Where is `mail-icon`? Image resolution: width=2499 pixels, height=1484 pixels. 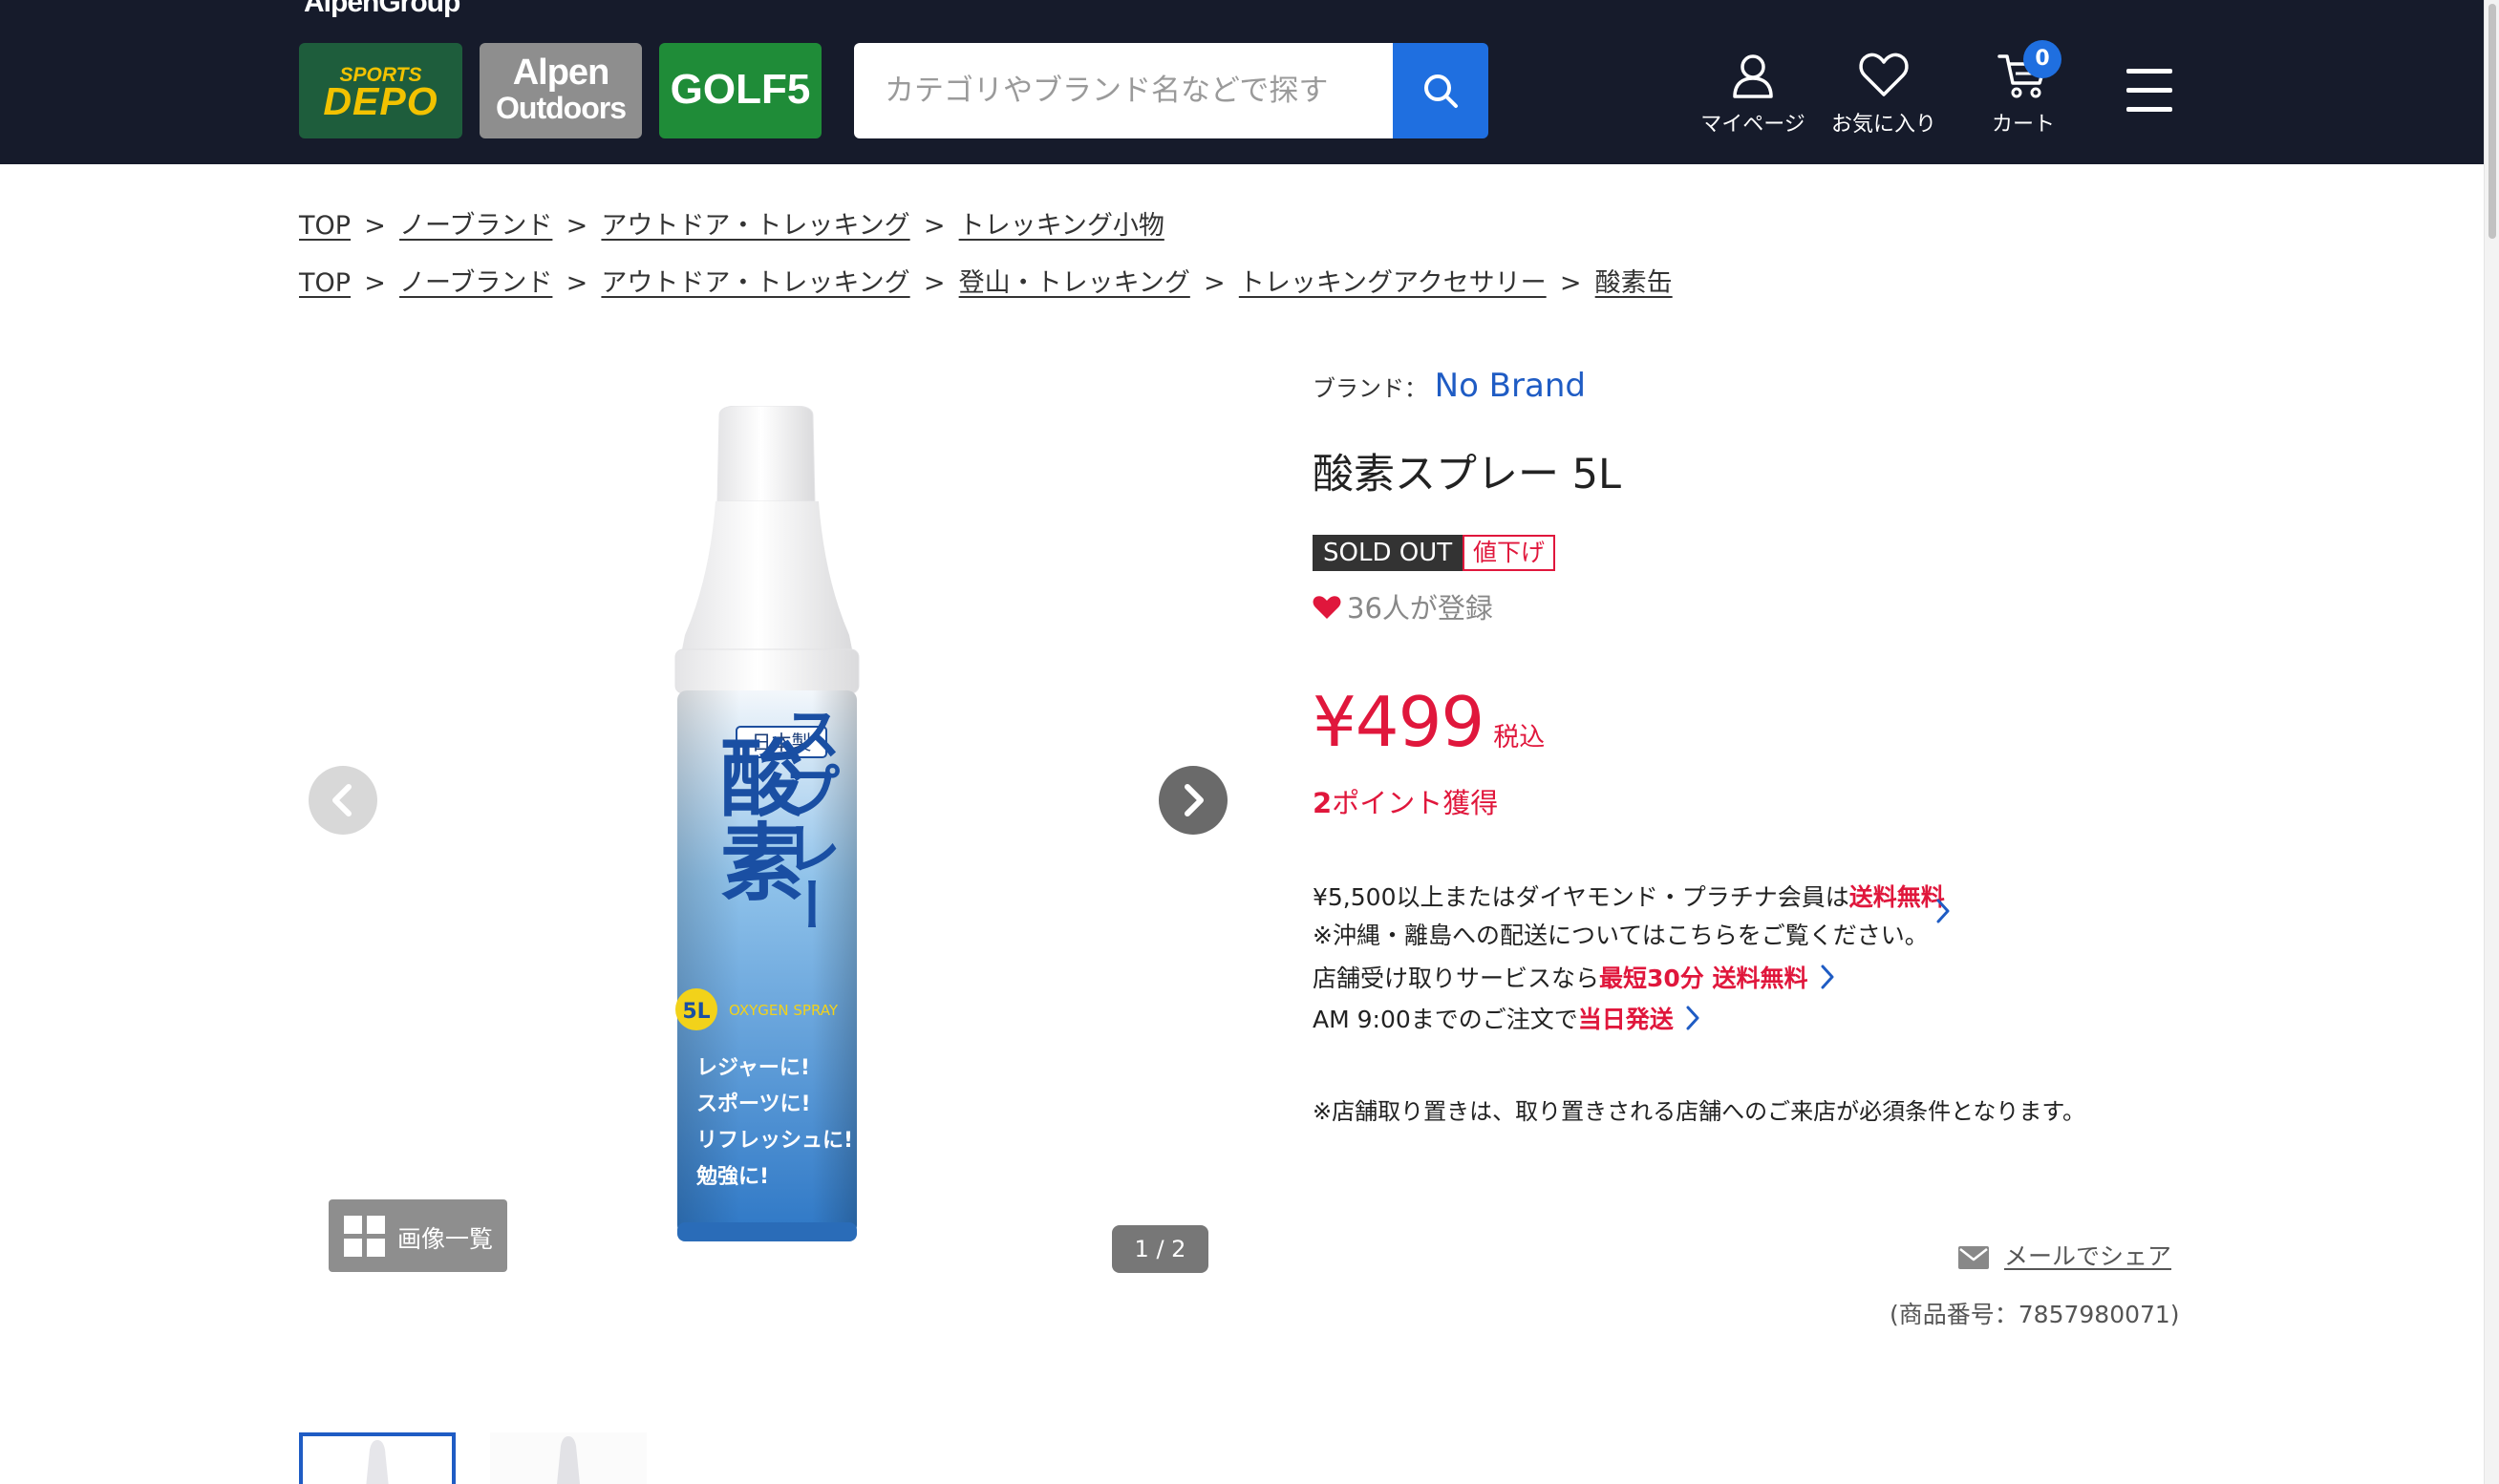 mail-icon is located at coordinates (1973, 1258).